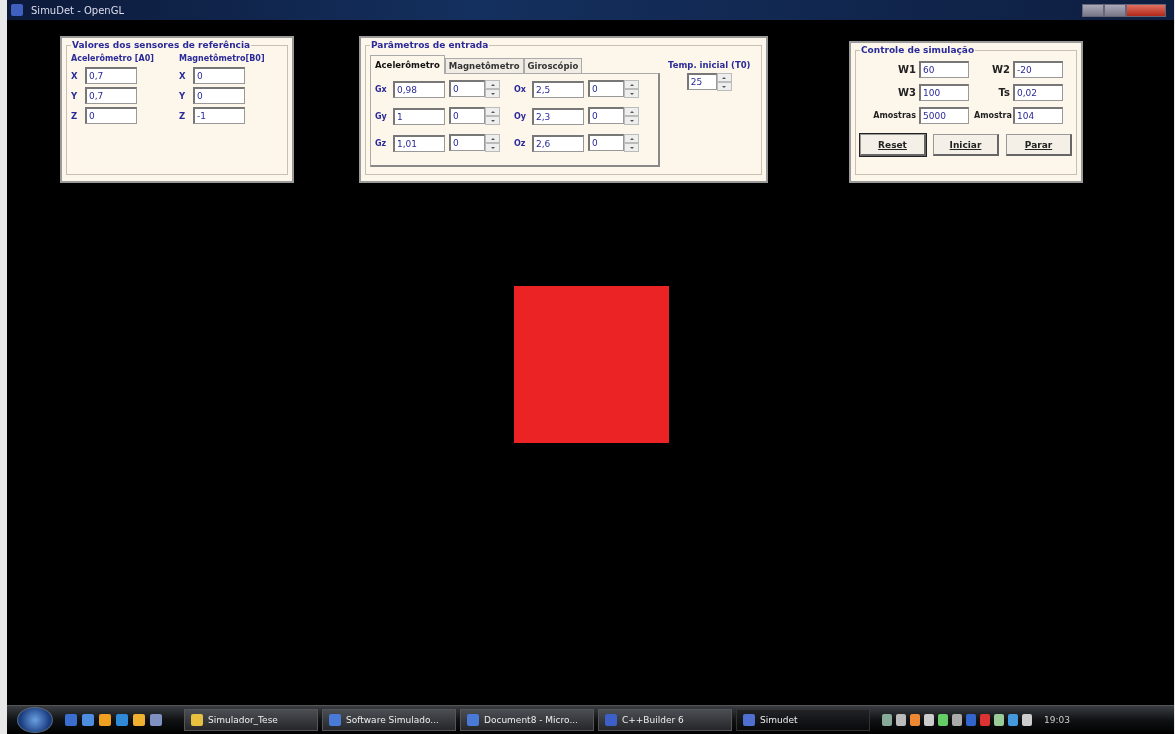  What do you see at coordinates (407, 64) in the screenshot?
I see `tab: Acelerômetro` at bounding box center [407, 64].